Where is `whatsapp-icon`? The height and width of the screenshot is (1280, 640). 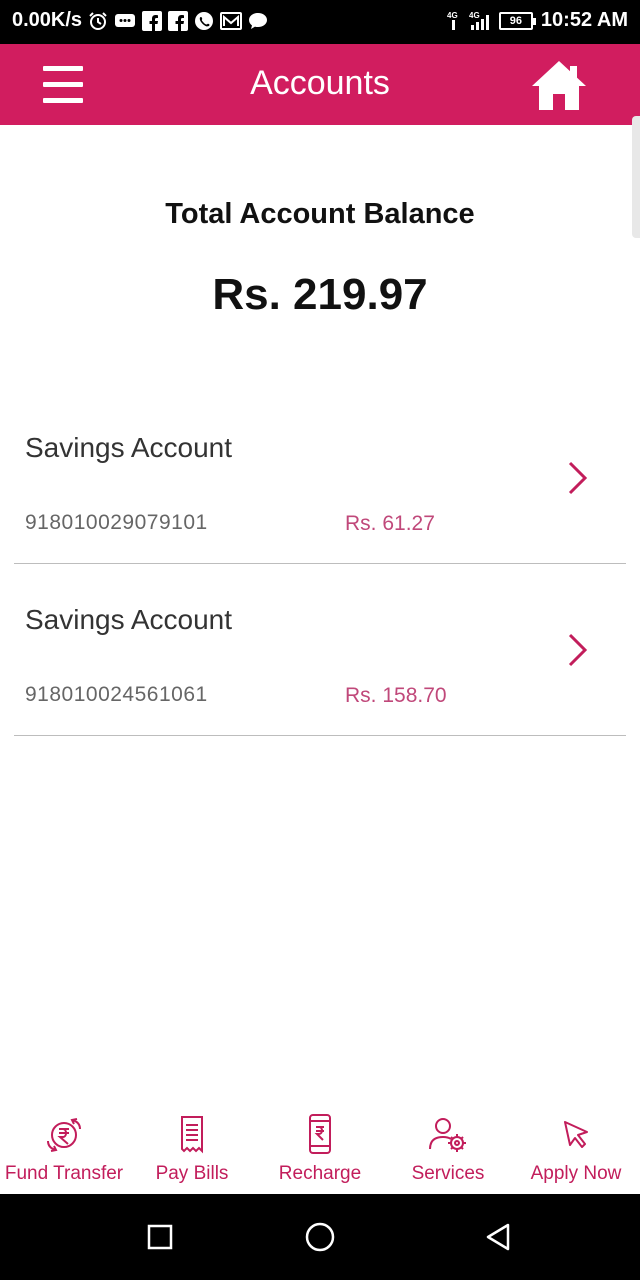
whatsapp-icon is located at coordinates (204, 21).